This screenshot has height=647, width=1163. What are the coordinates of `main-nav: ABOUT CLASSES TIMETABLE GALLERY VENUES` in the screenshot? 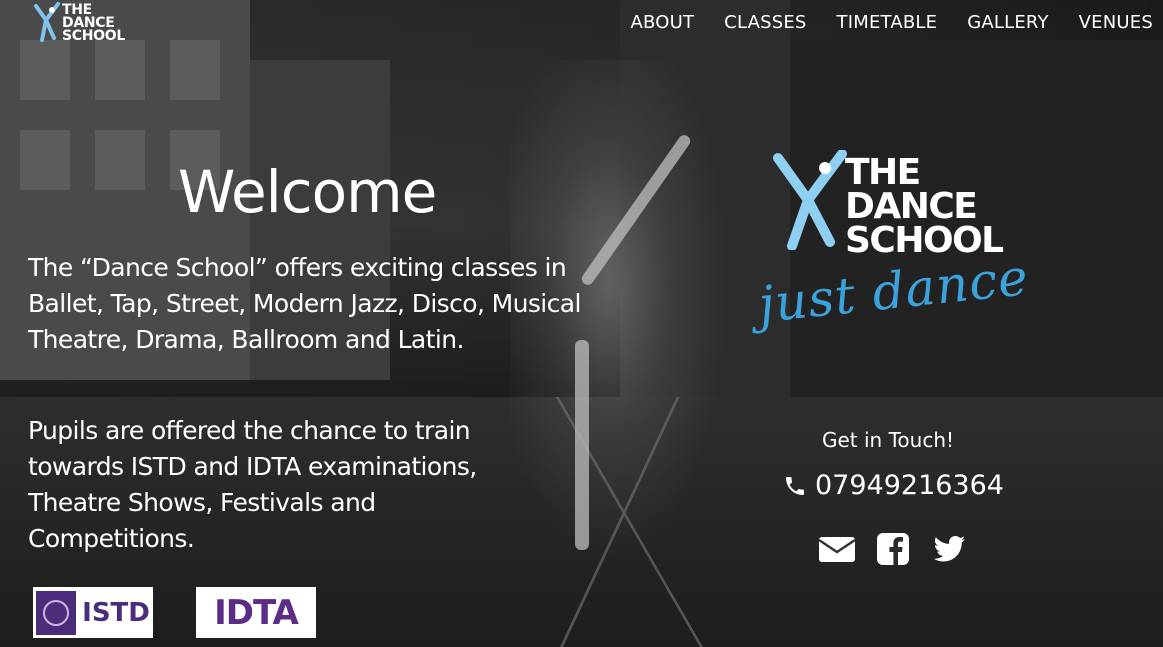 It's located at (891, 22).